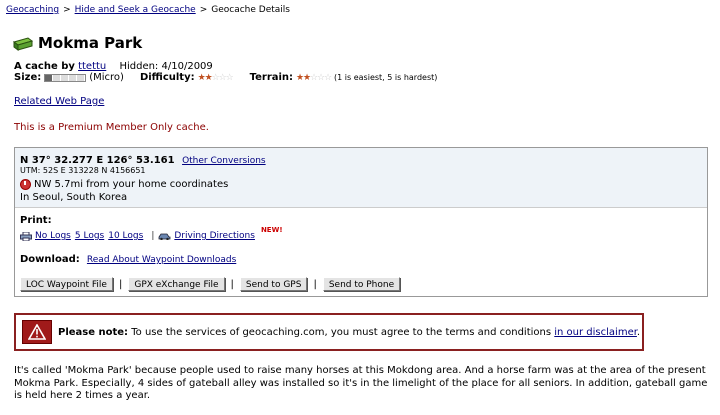  Describe the element at coordinates (595, 332) in the screenshot. I see `disclaimer-link: in our disclaimer` at that location.